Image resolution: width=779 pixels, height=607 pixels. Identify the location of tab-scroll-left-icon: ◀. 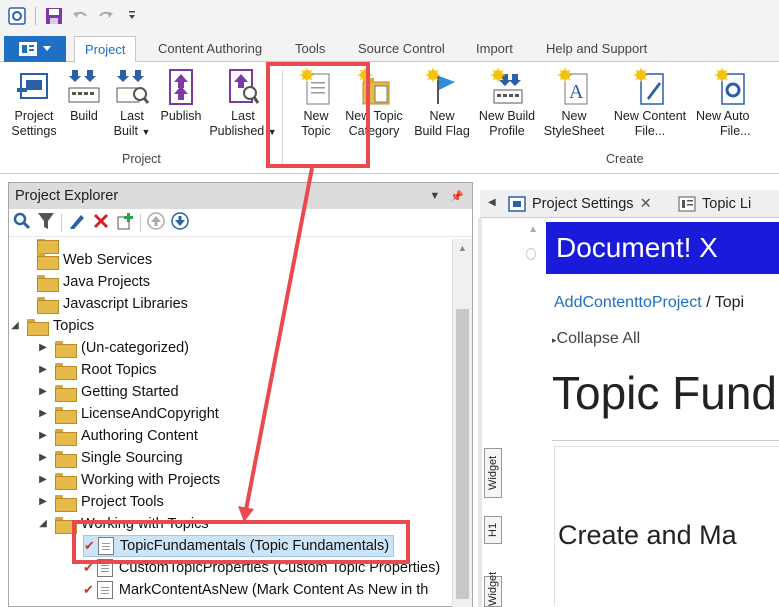
(492, 202).